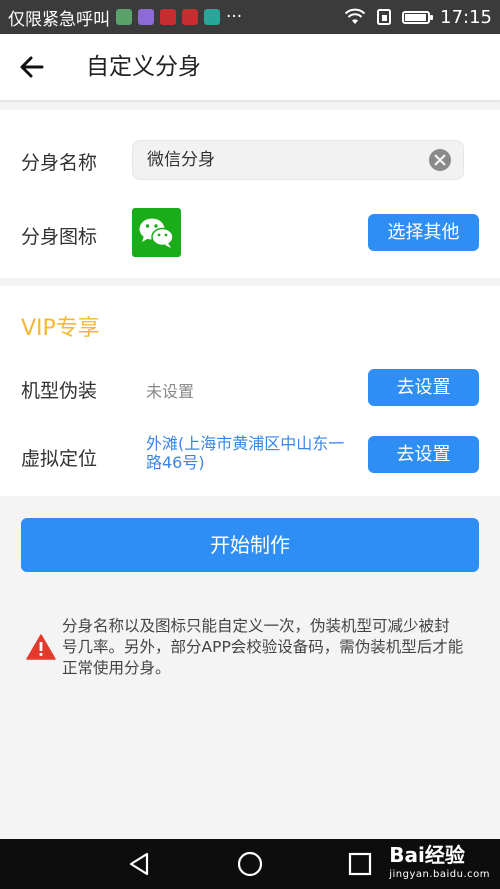  Describe the element at coordinates (59, 459) in the screenshot. I see `location-label: 虚拟定位` at that location.